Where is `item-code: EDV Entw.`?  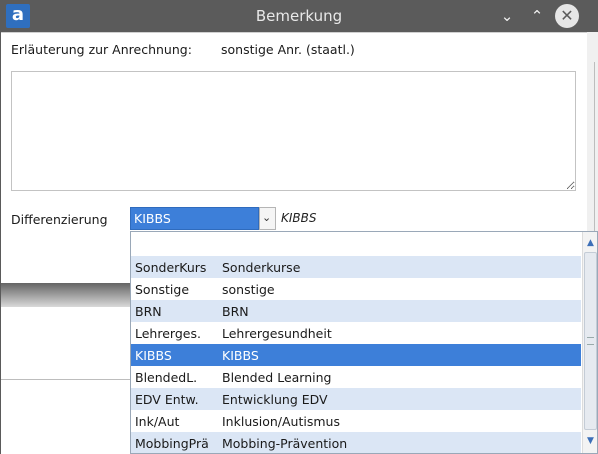 item-code: EDV Entw. is located at coordinates (167, 399).